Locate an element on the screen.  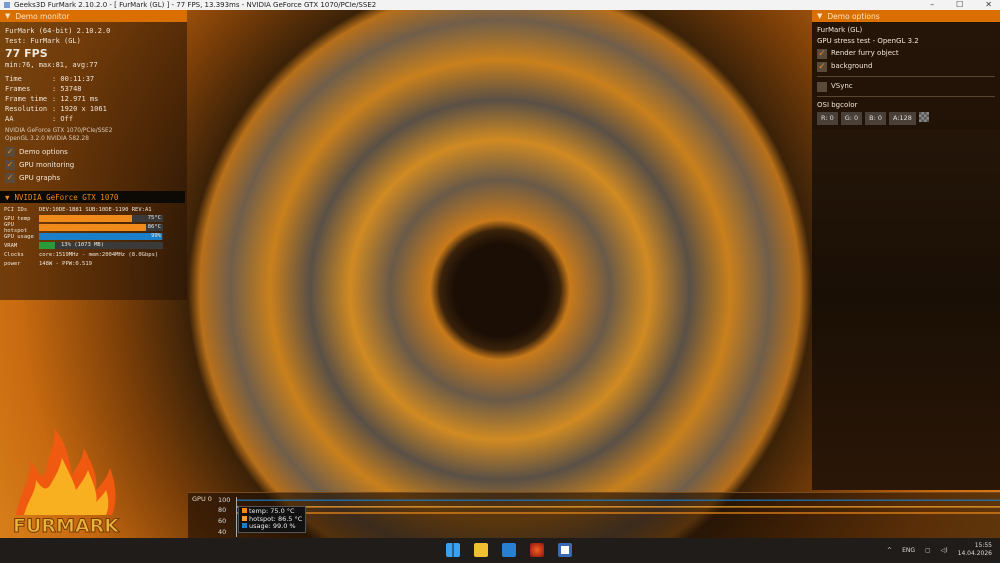
metric-label: VRAM is located at coordinates (11, 245).